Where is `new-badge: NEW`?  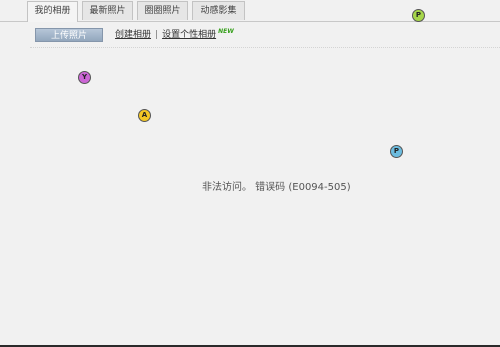
new-badge: NEW is located at coordinates (226, 31).